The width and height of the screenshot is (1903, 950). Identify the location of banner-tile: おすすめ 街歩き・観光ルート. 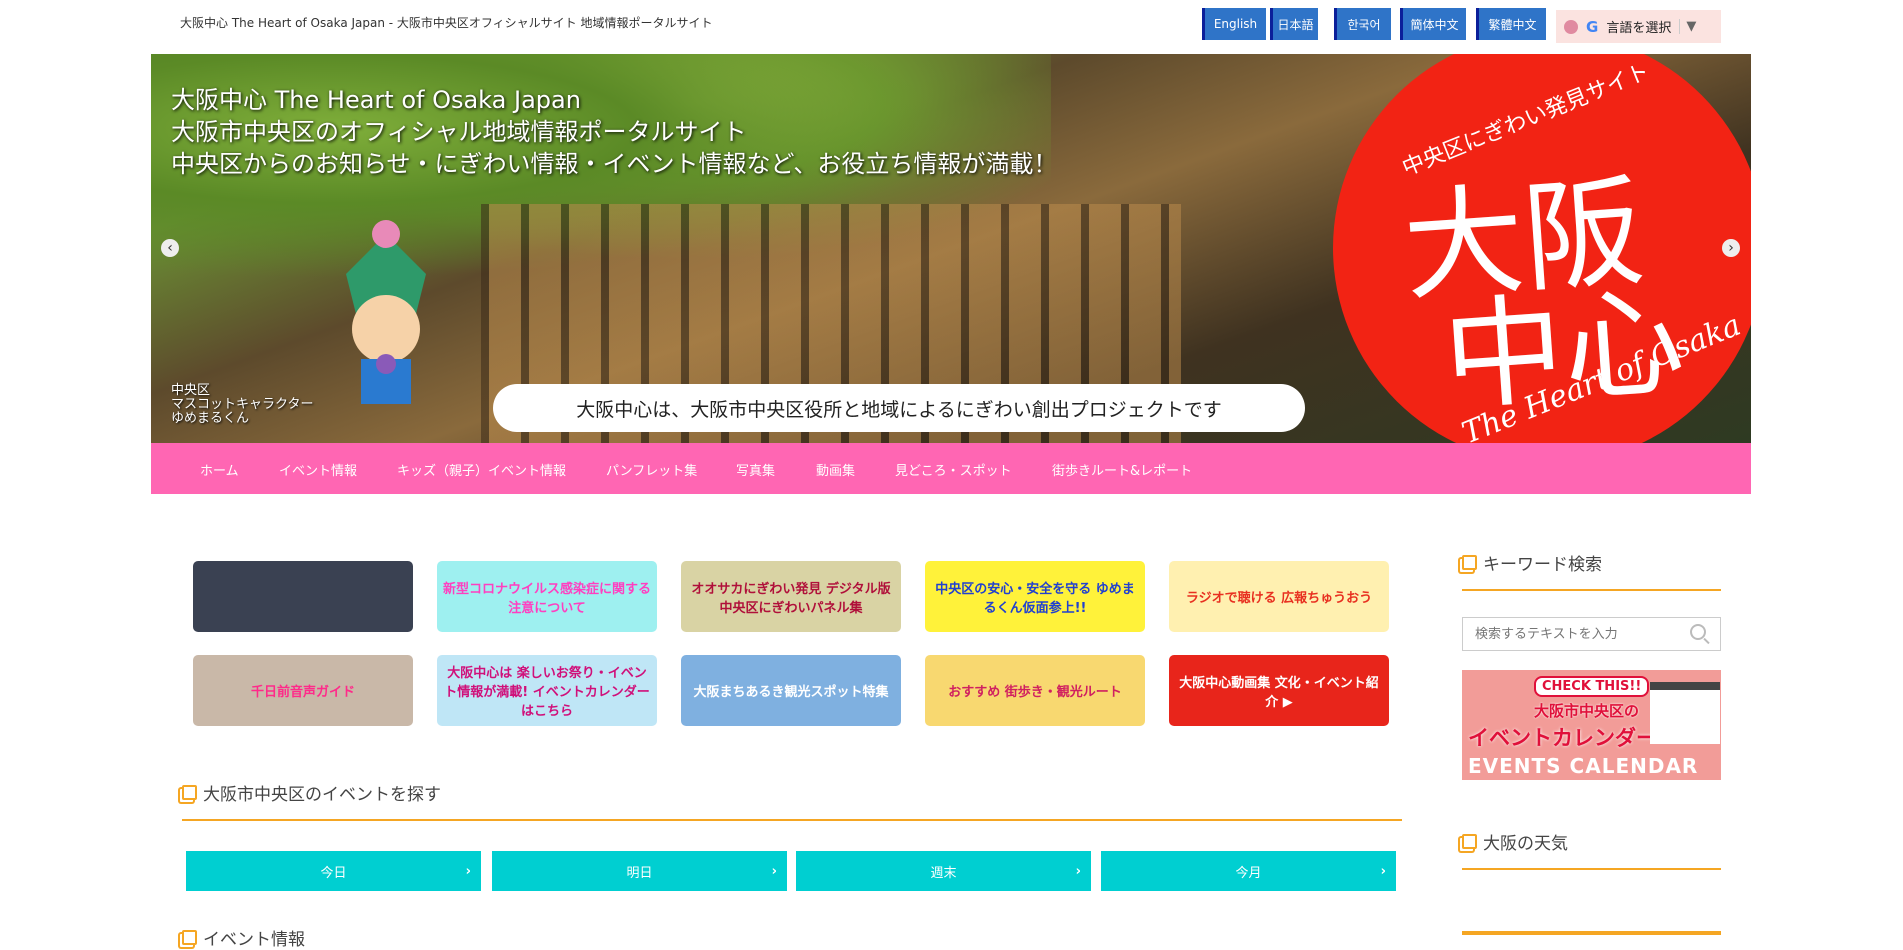
(1035, 690).